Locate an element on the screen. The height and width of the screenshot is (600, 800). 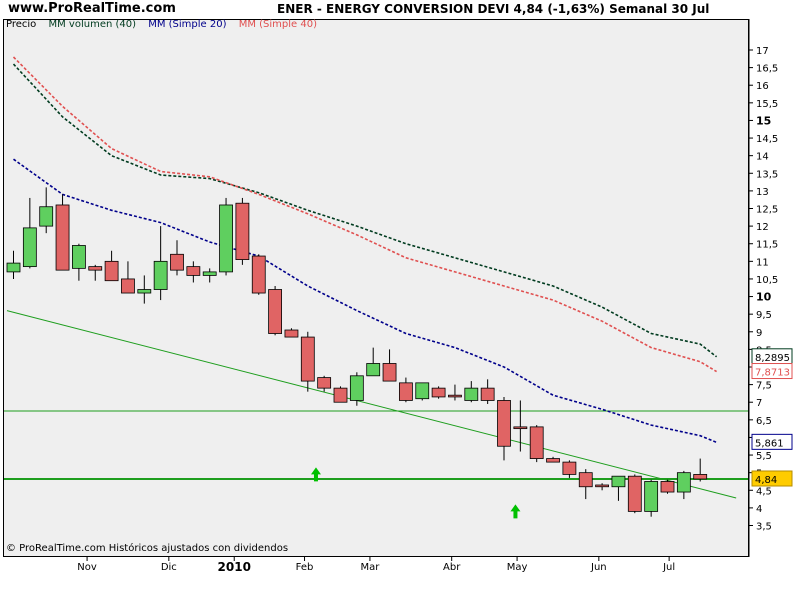
y-tick-label: 9,5 is located at coordinates (764, 315).